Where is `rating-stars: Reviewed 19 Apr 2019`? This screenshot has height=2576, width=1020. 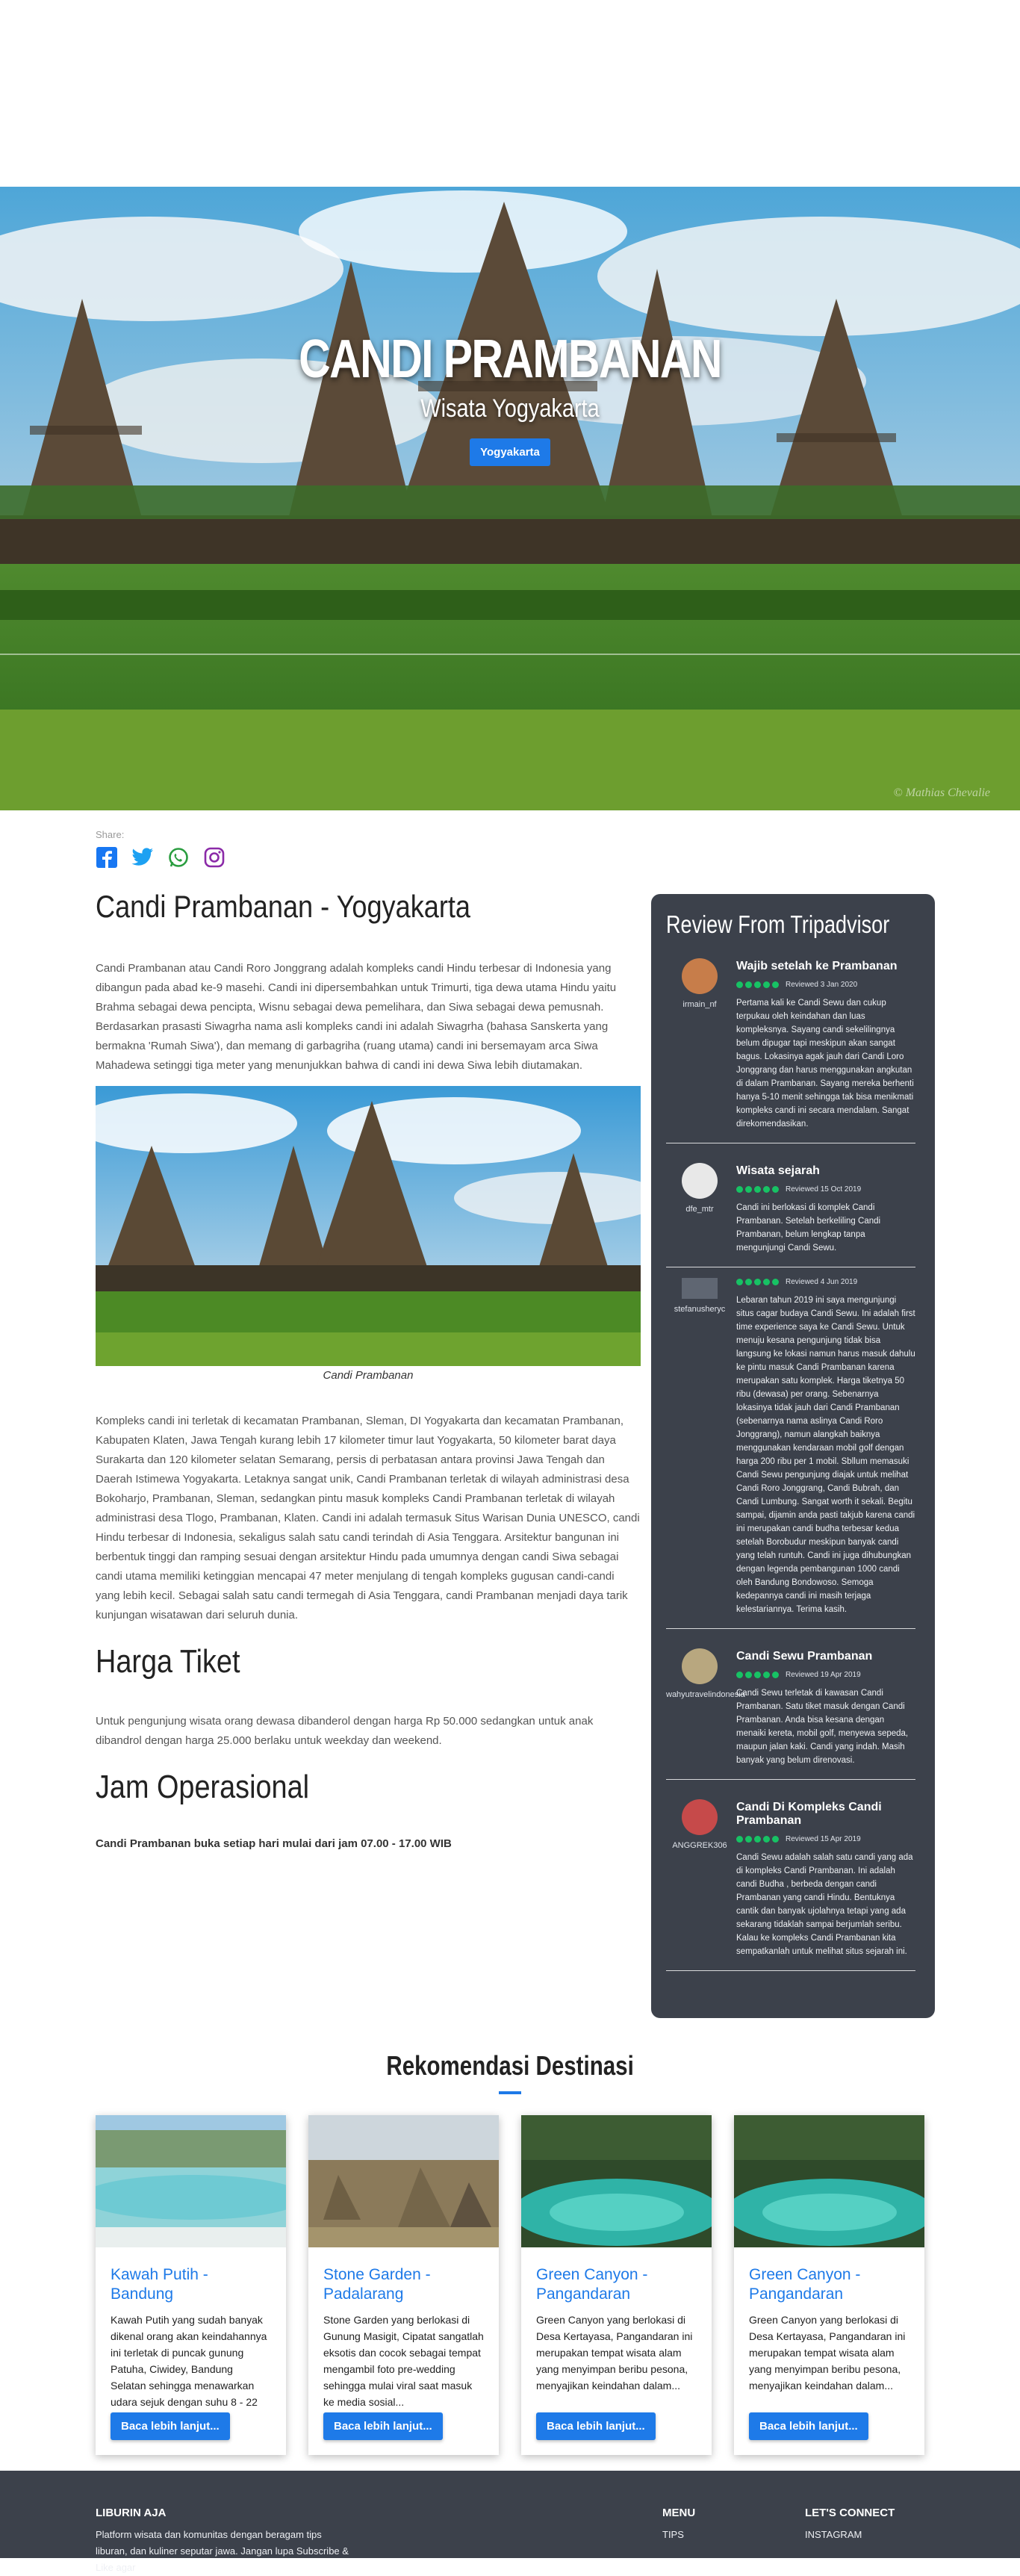
rating-stars: Reviewed 19 Apr 2019 is located at coordinates (825, 1675).